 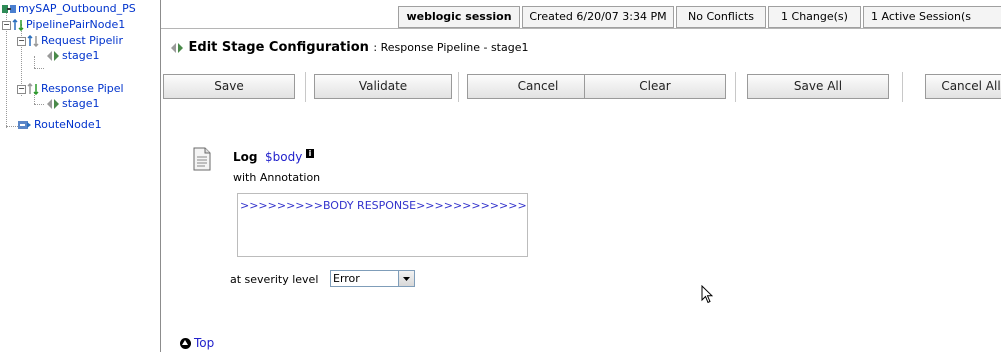 I want to click on up-arrow-icon, so click(x=185, y=343).